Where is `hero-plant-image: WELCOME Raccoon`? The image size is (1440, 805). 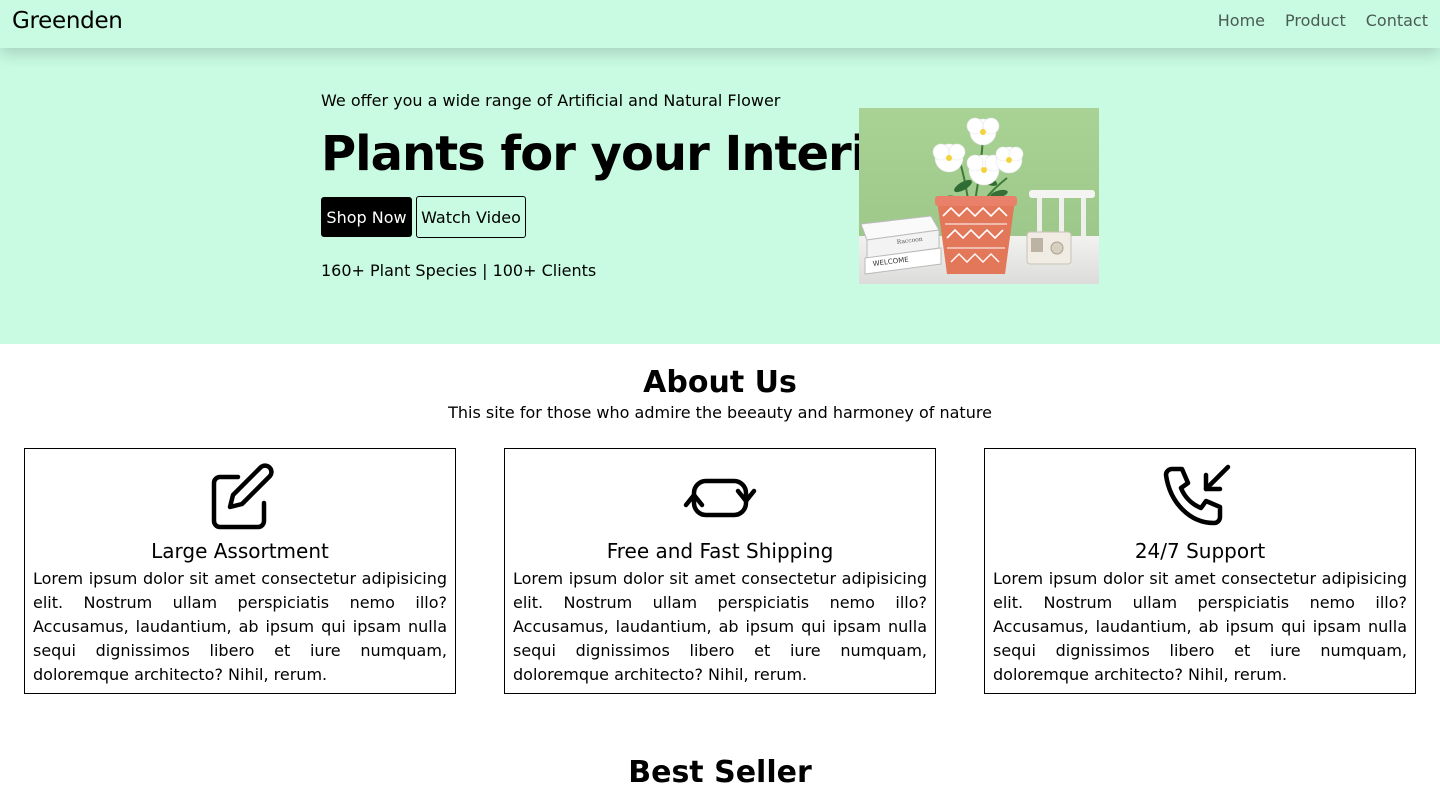 hero-plant-image: WELCOME Raccoon is located at coordinates (979, 196).